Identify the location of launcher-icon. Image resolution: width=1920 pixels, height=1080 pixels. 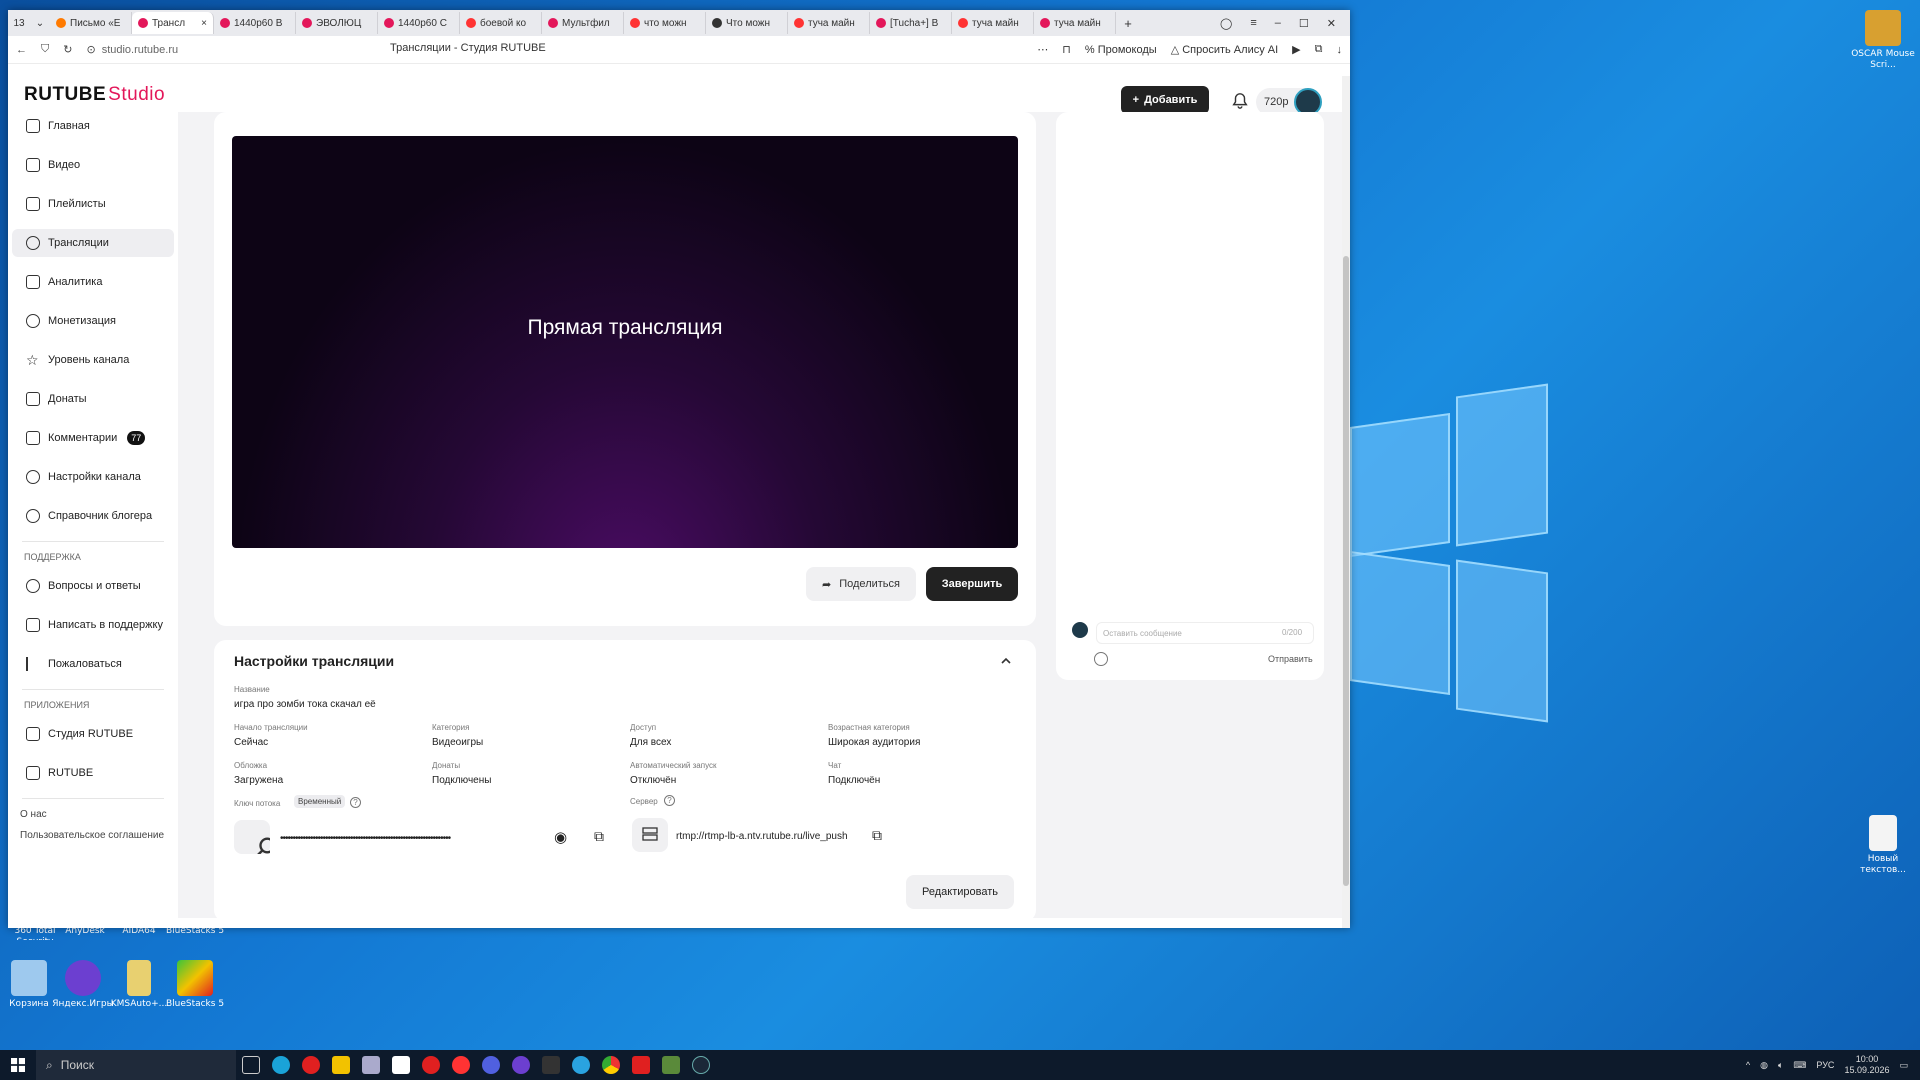
(551, 1065).